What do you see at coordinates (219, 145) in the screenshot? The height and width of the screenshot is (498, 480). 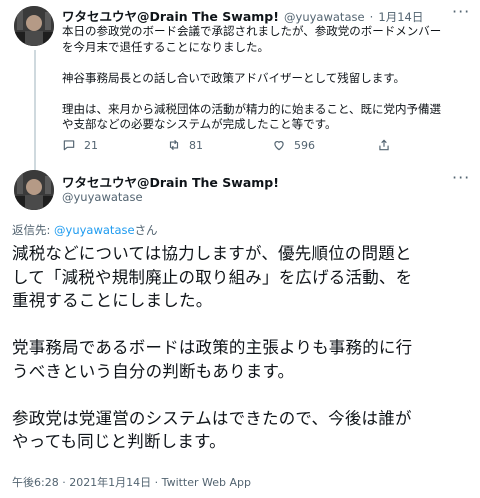 I see `retweet-button: 81` at bounding box center [219, 145].